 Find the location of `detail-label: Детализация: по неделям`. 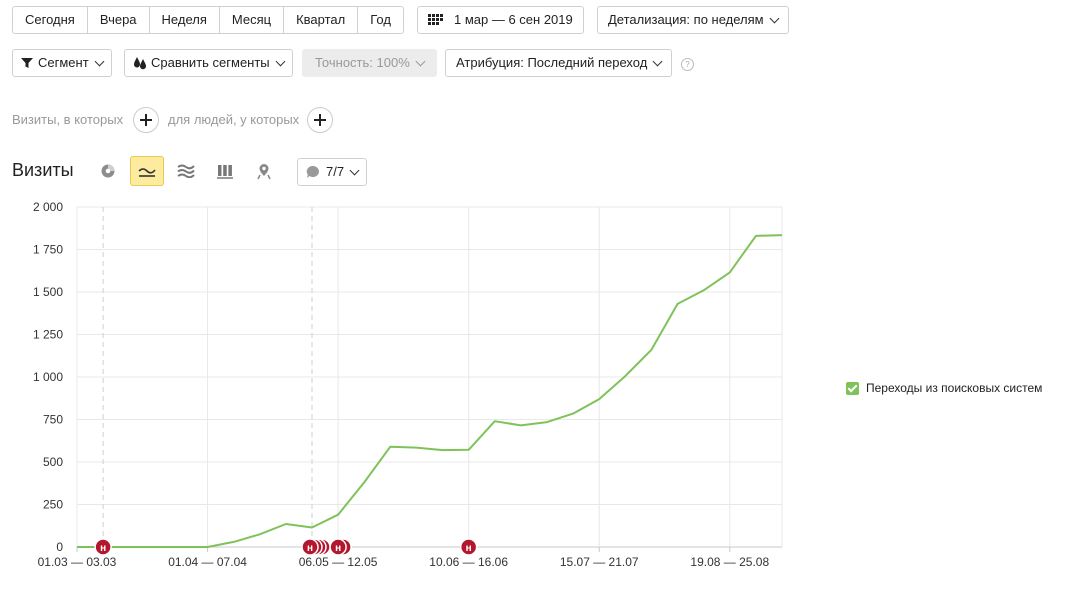

detail-label: Детализация: по неделям is located at coordinates (686, 19).